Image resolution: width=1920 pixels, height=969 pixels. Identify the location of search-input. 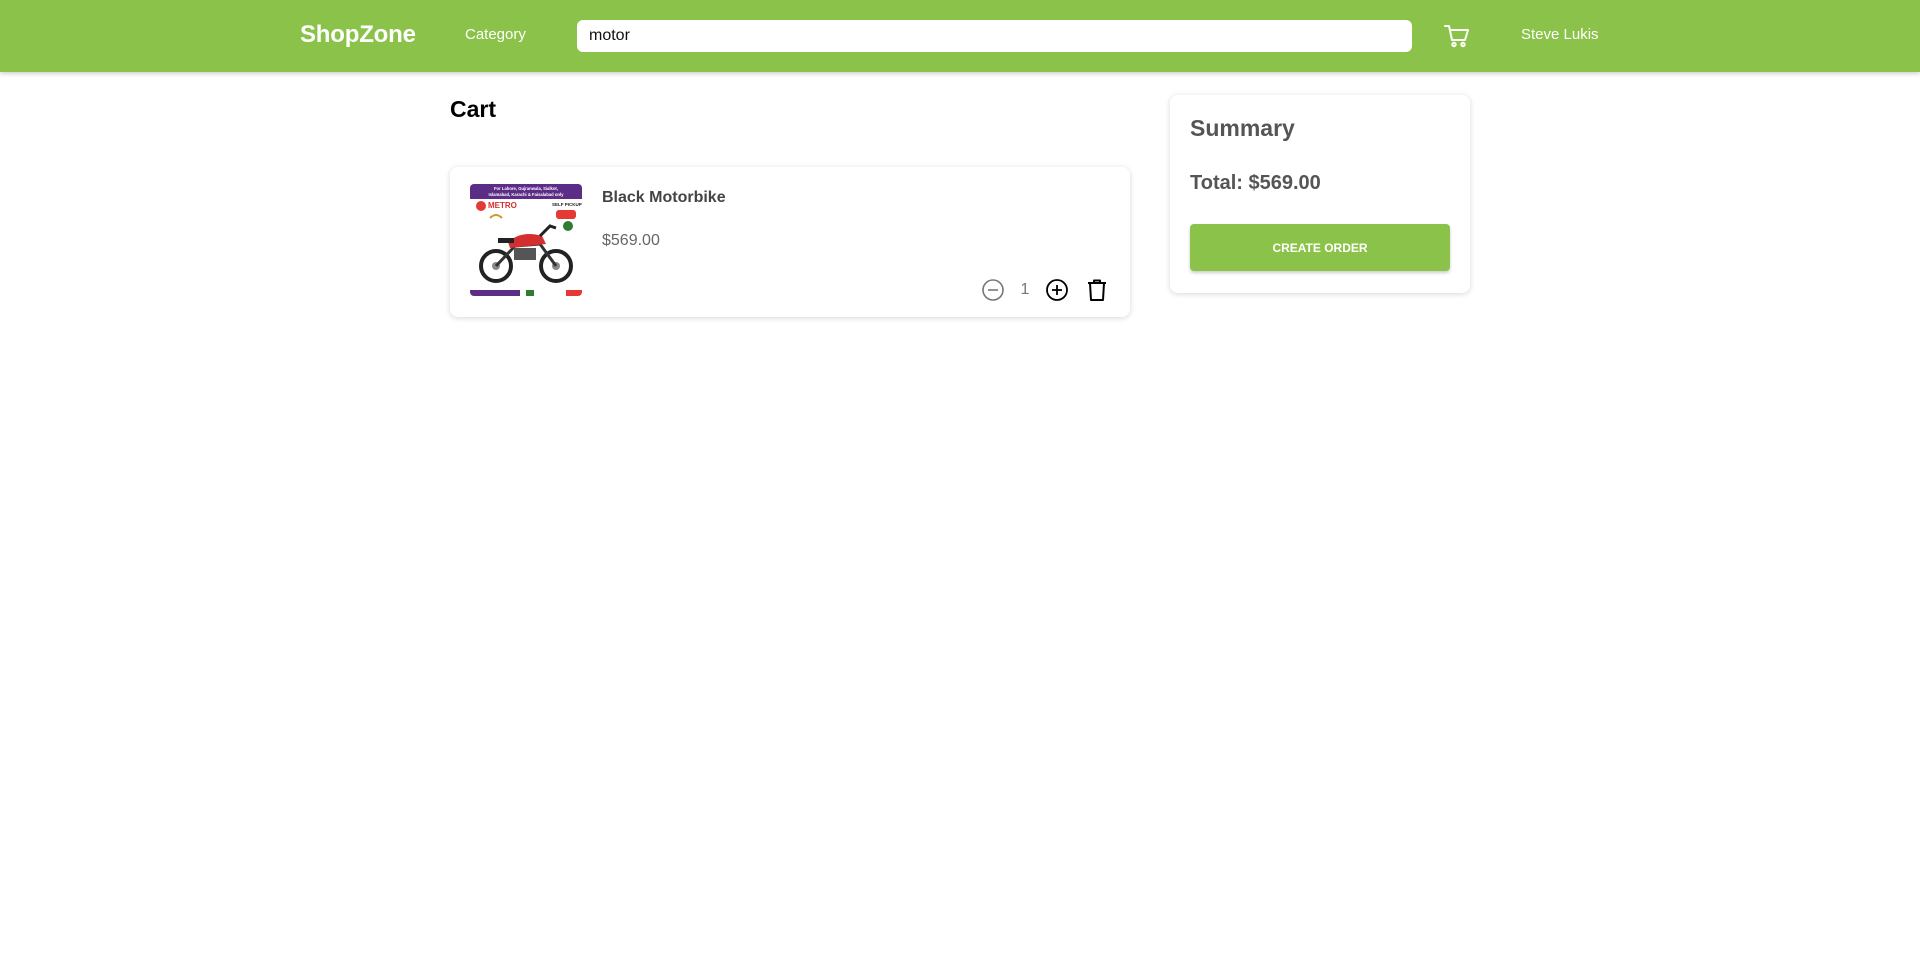
(994, 36).